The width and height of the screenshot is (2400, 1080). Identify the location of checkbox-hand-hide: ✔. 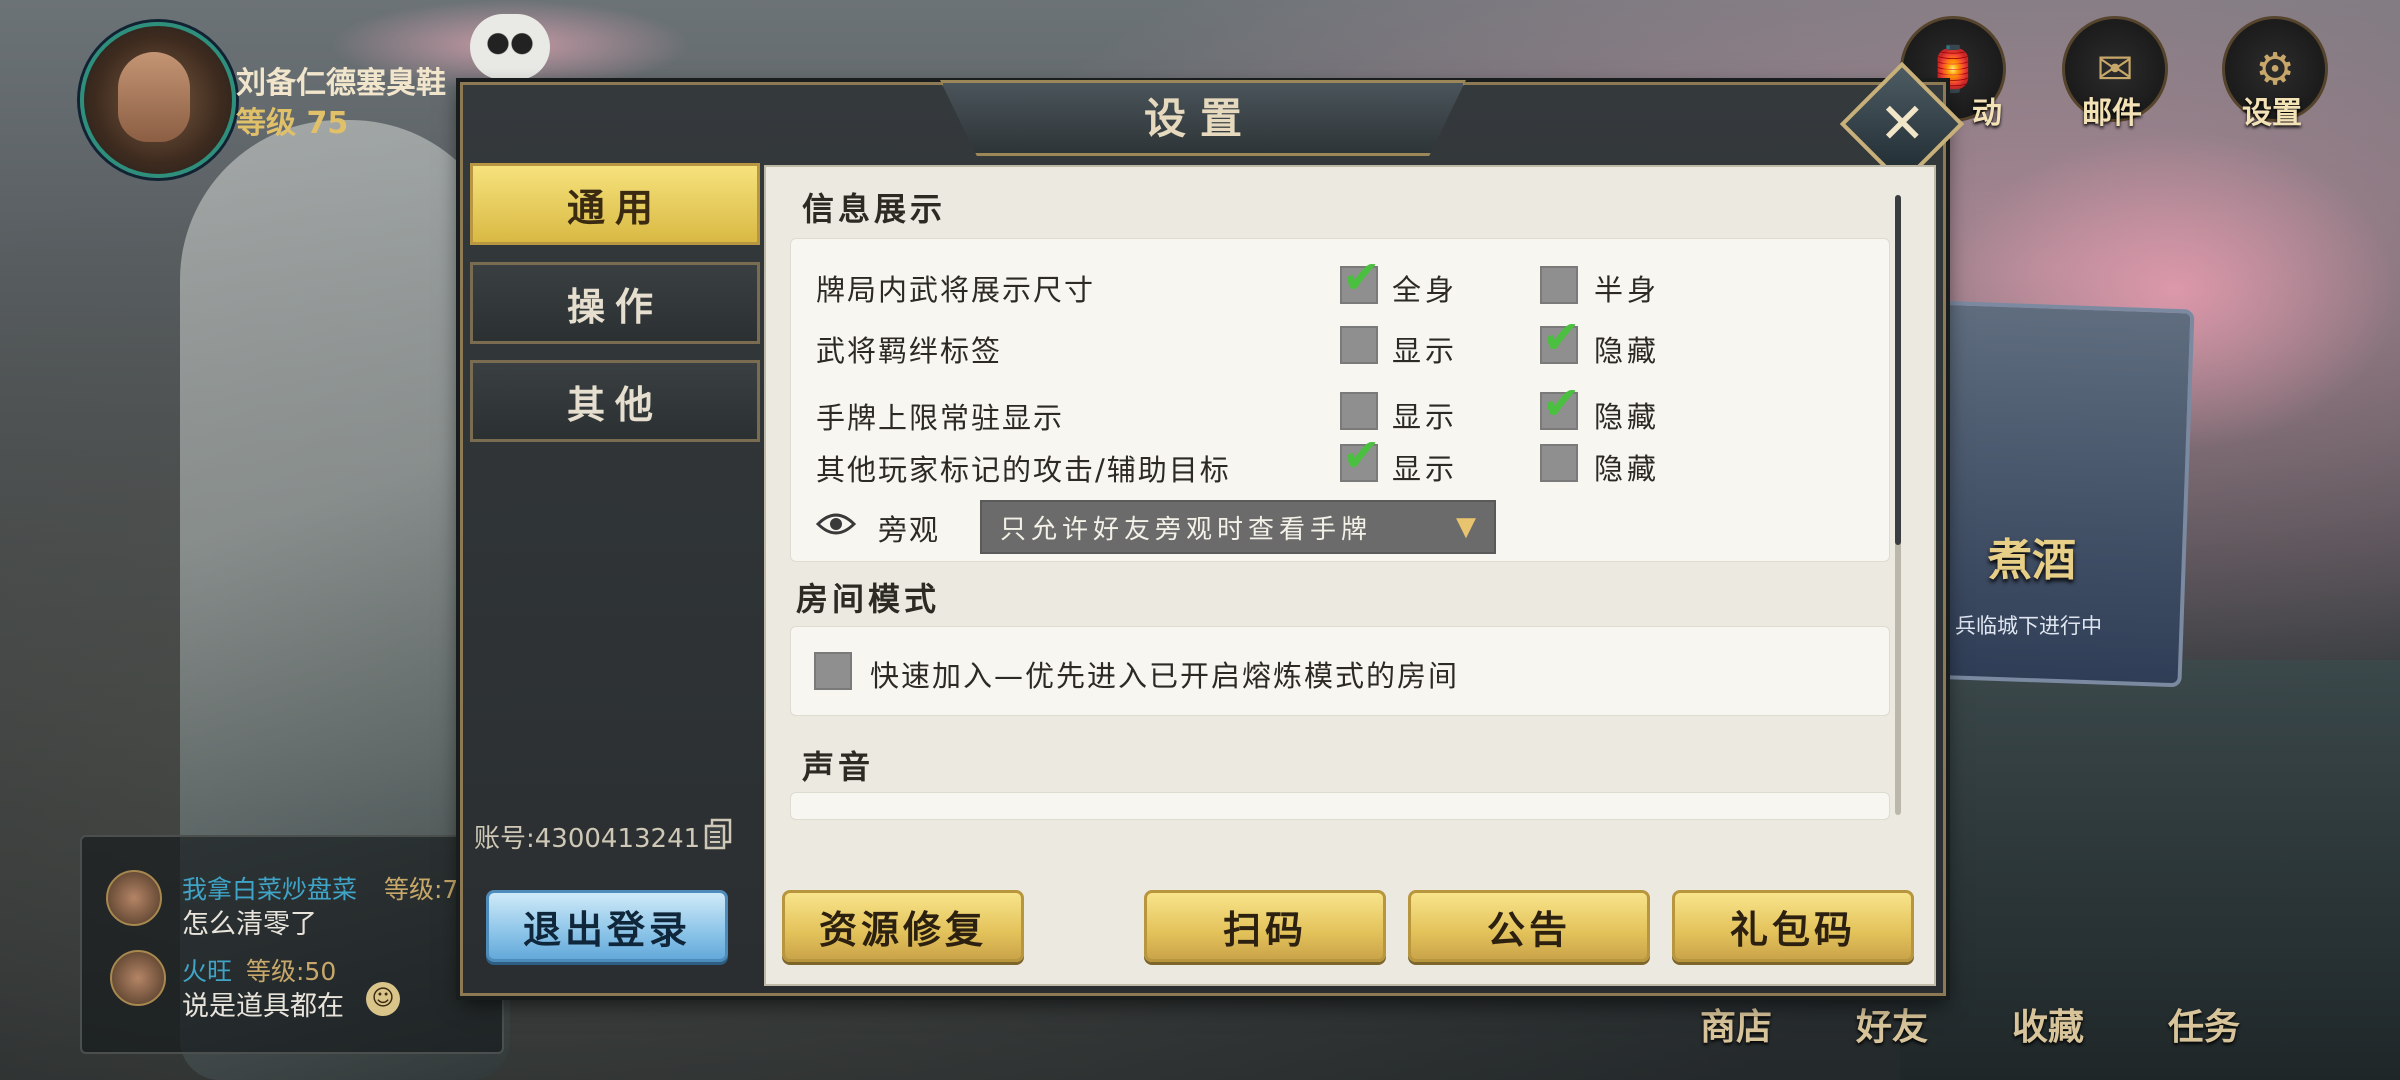
(1560, 405).